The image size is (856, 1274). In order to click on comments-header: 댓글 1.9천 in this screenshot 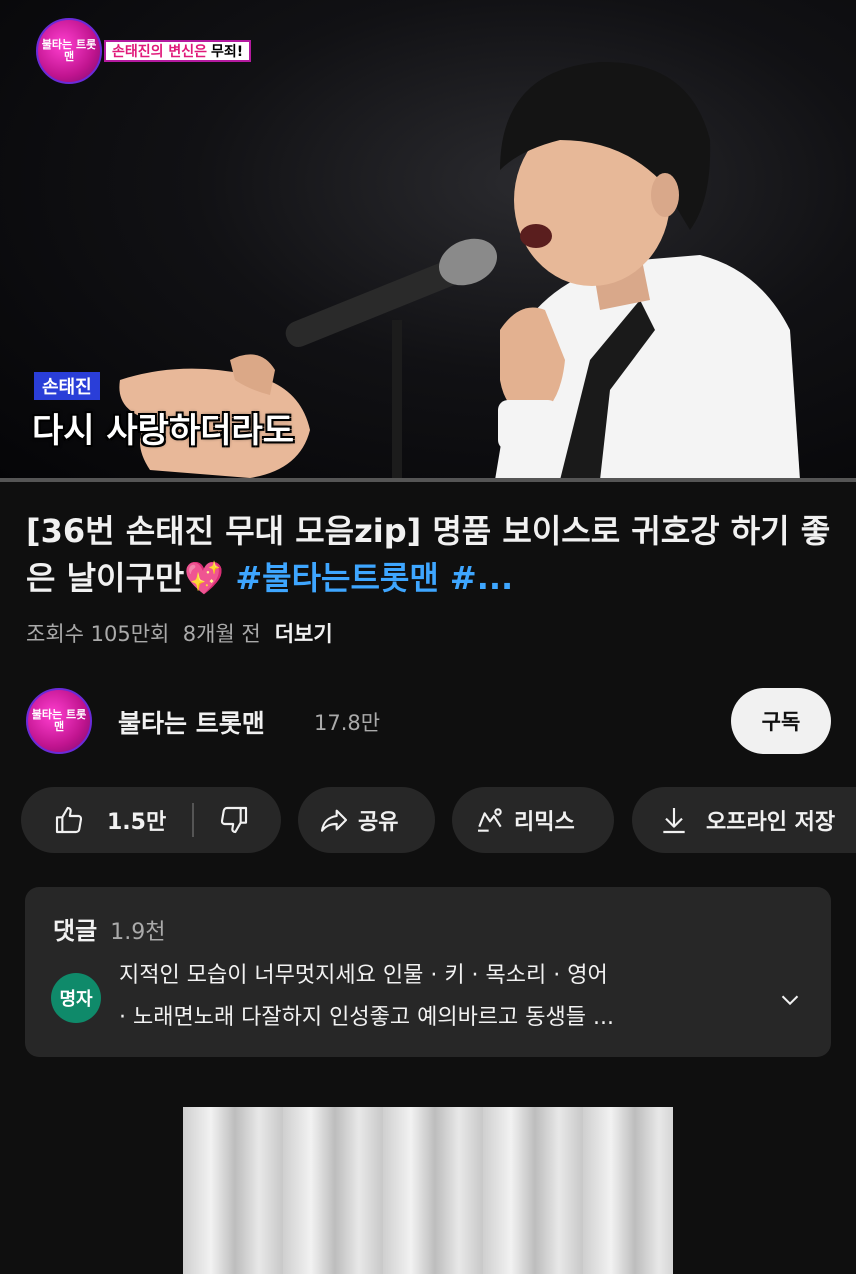, I will do `click(109, 928)`.